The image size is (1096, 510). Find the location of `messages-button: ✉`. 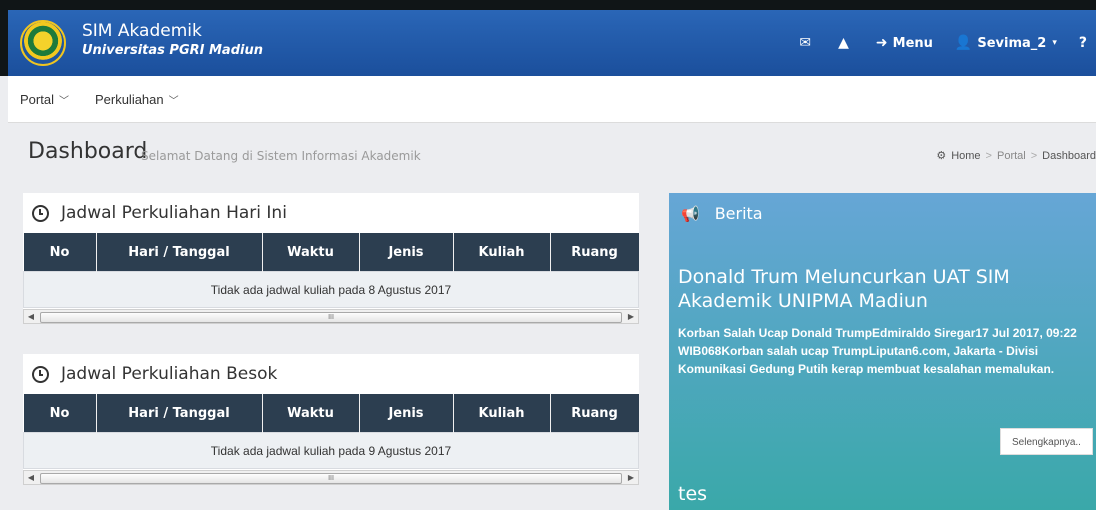

messages-button: ✉ is located at coordinates (807, 43).